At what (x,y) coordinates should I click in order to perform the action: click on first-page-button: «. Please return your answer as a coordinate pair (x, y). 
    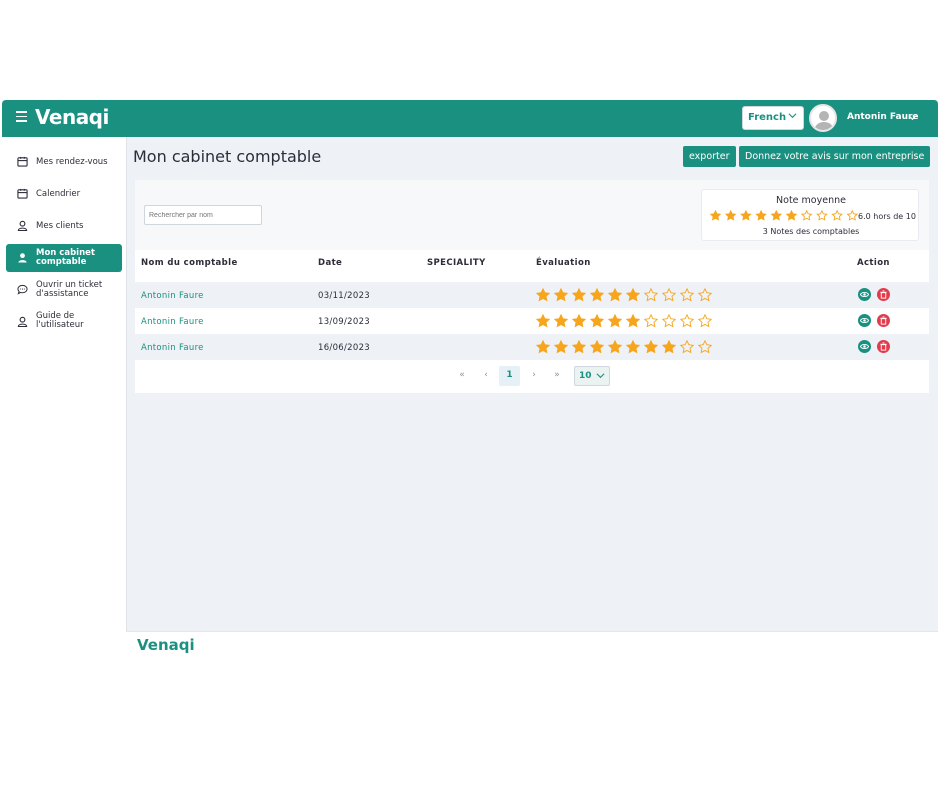
    Looking at the image, I should click on (462, 376).